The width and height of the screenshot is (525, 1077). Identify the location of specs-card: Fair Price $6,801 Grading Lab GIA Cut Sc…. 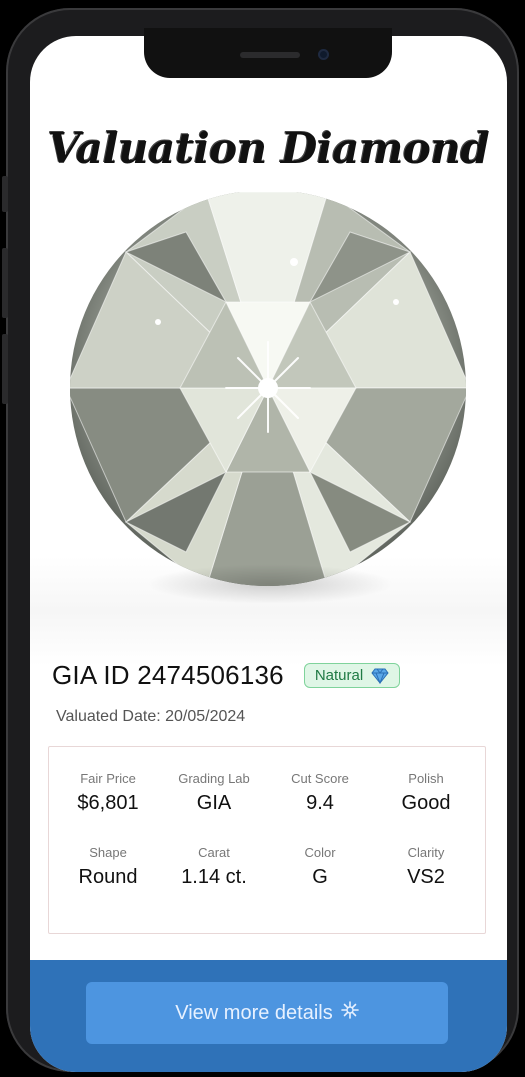
(267, 840).